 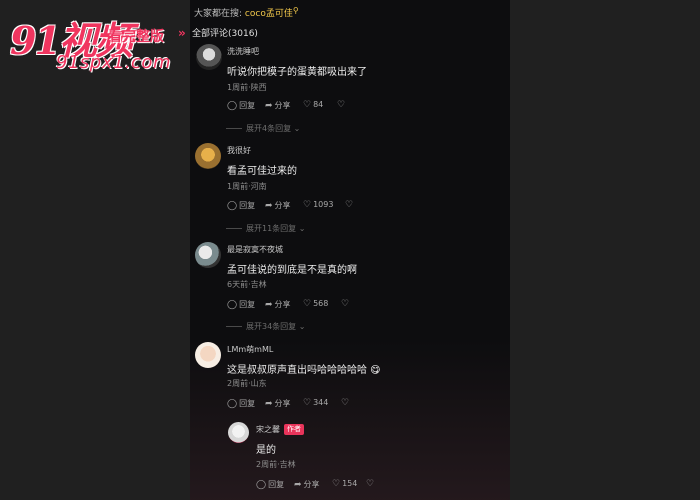 I want to click on search-icon: ⚲, so click(x=296, y=10).